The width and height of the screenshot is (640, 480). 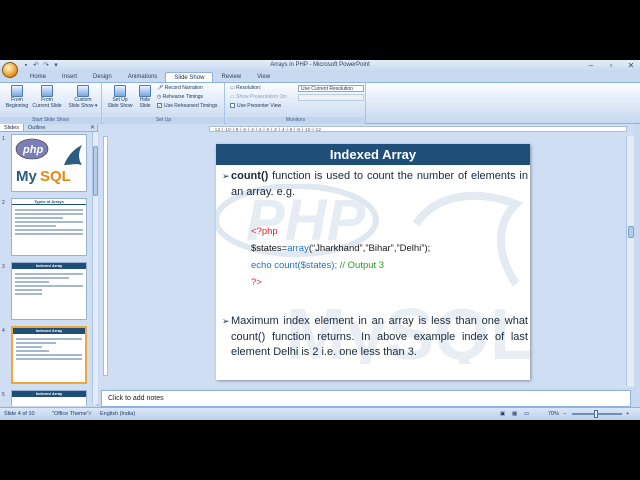 What do you see at coordinates (19, 414) in the screenshot?
I see `slide-counter: Slide 4 of 10` at bounding box center [19, 414].